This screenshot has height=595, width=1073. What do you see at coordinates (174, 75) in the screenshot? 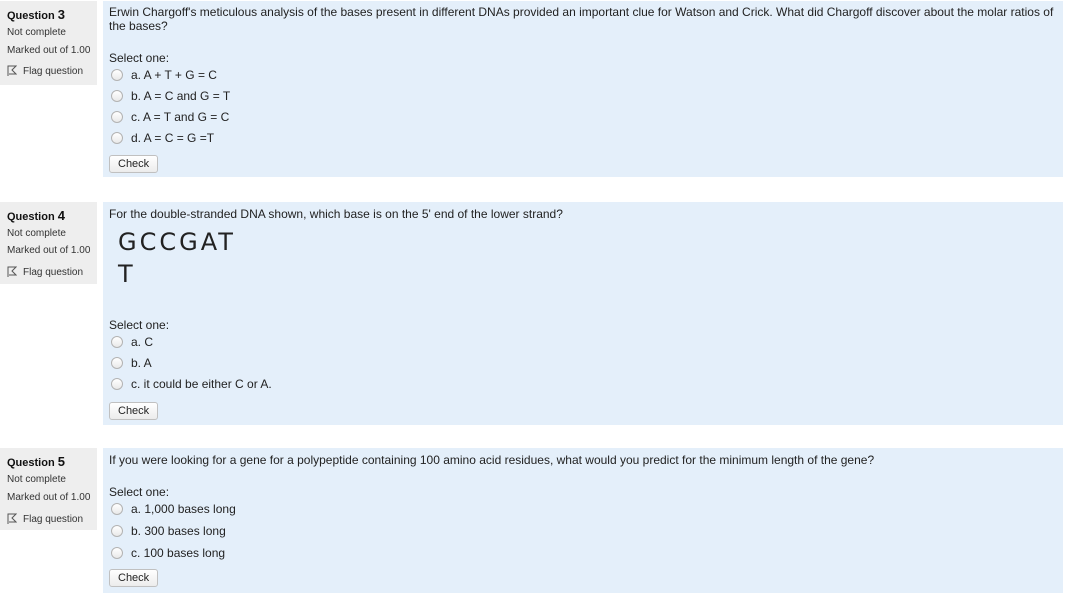
I see `option-label: a. A + T + G = C` at bounding box center [174, 75].